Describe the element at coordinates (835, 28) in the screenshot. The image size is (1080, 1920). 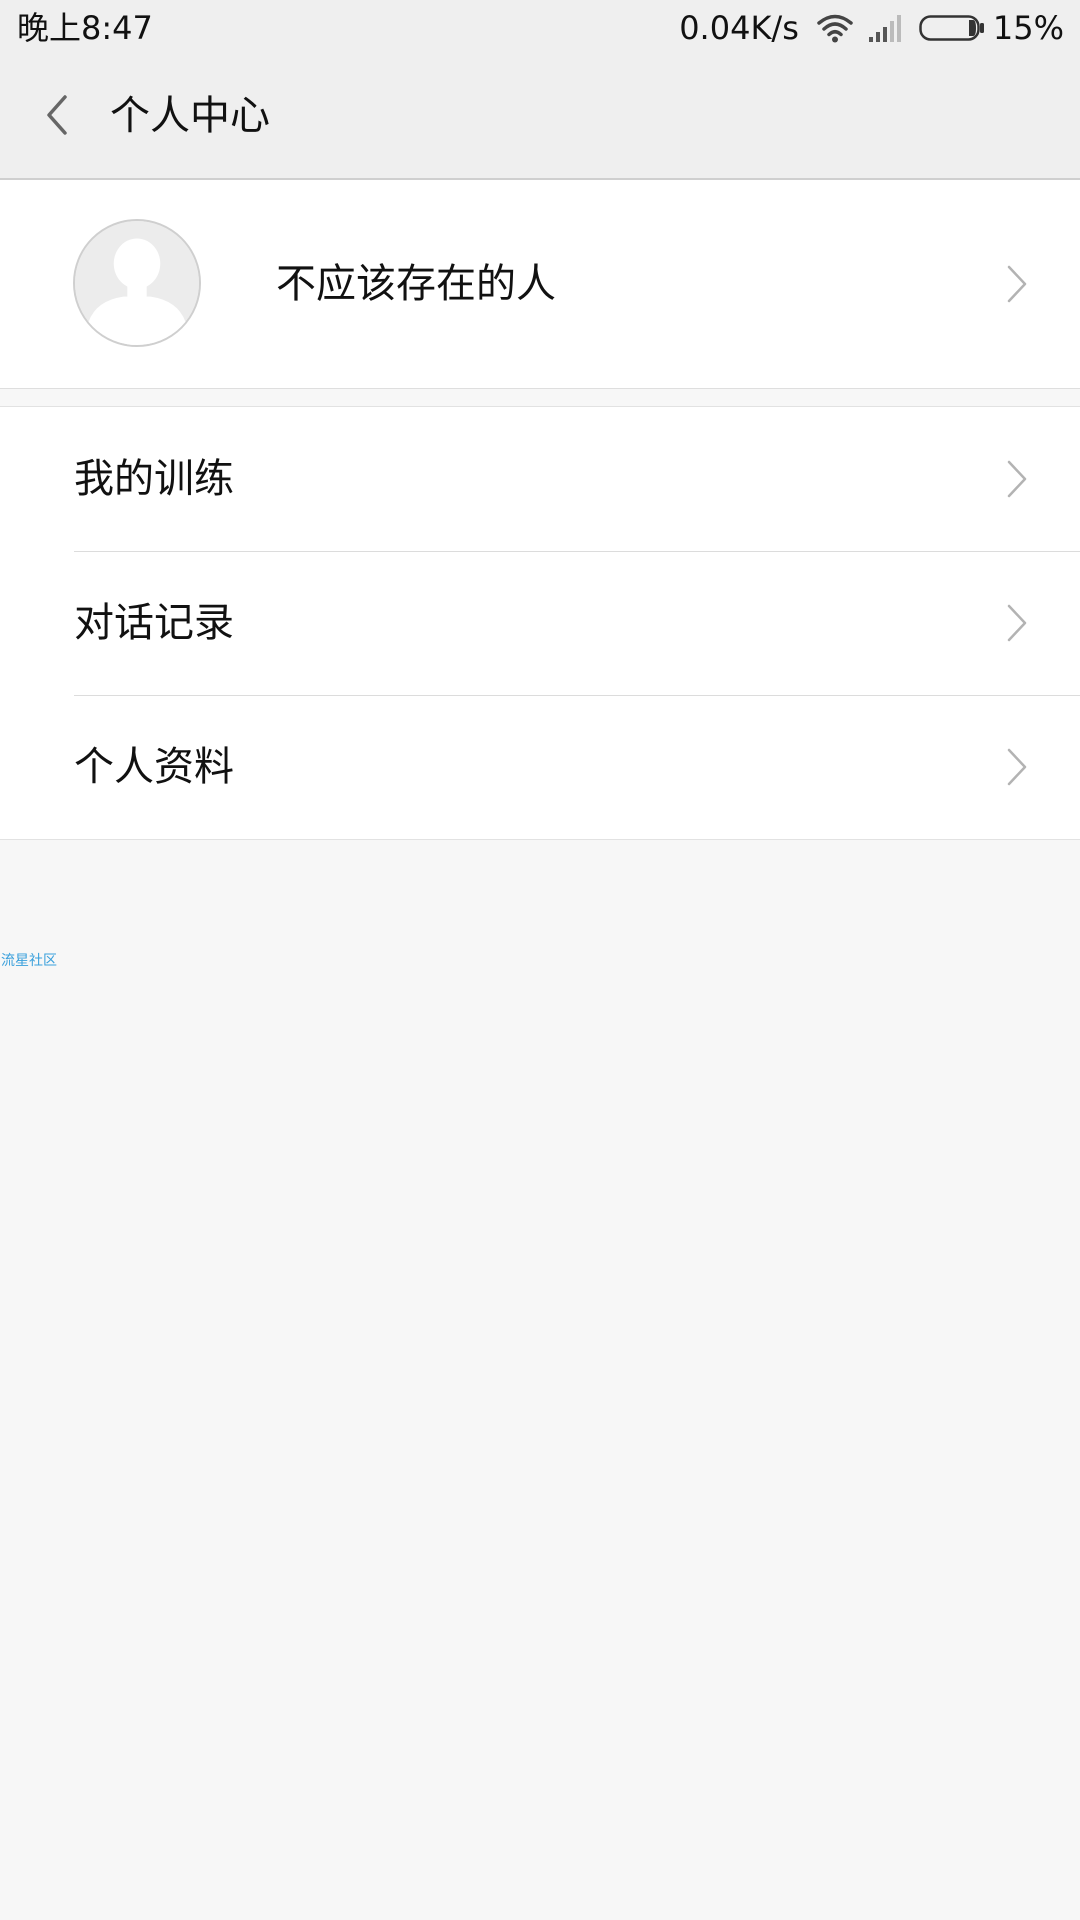
I see `wifi-icon` at that location.